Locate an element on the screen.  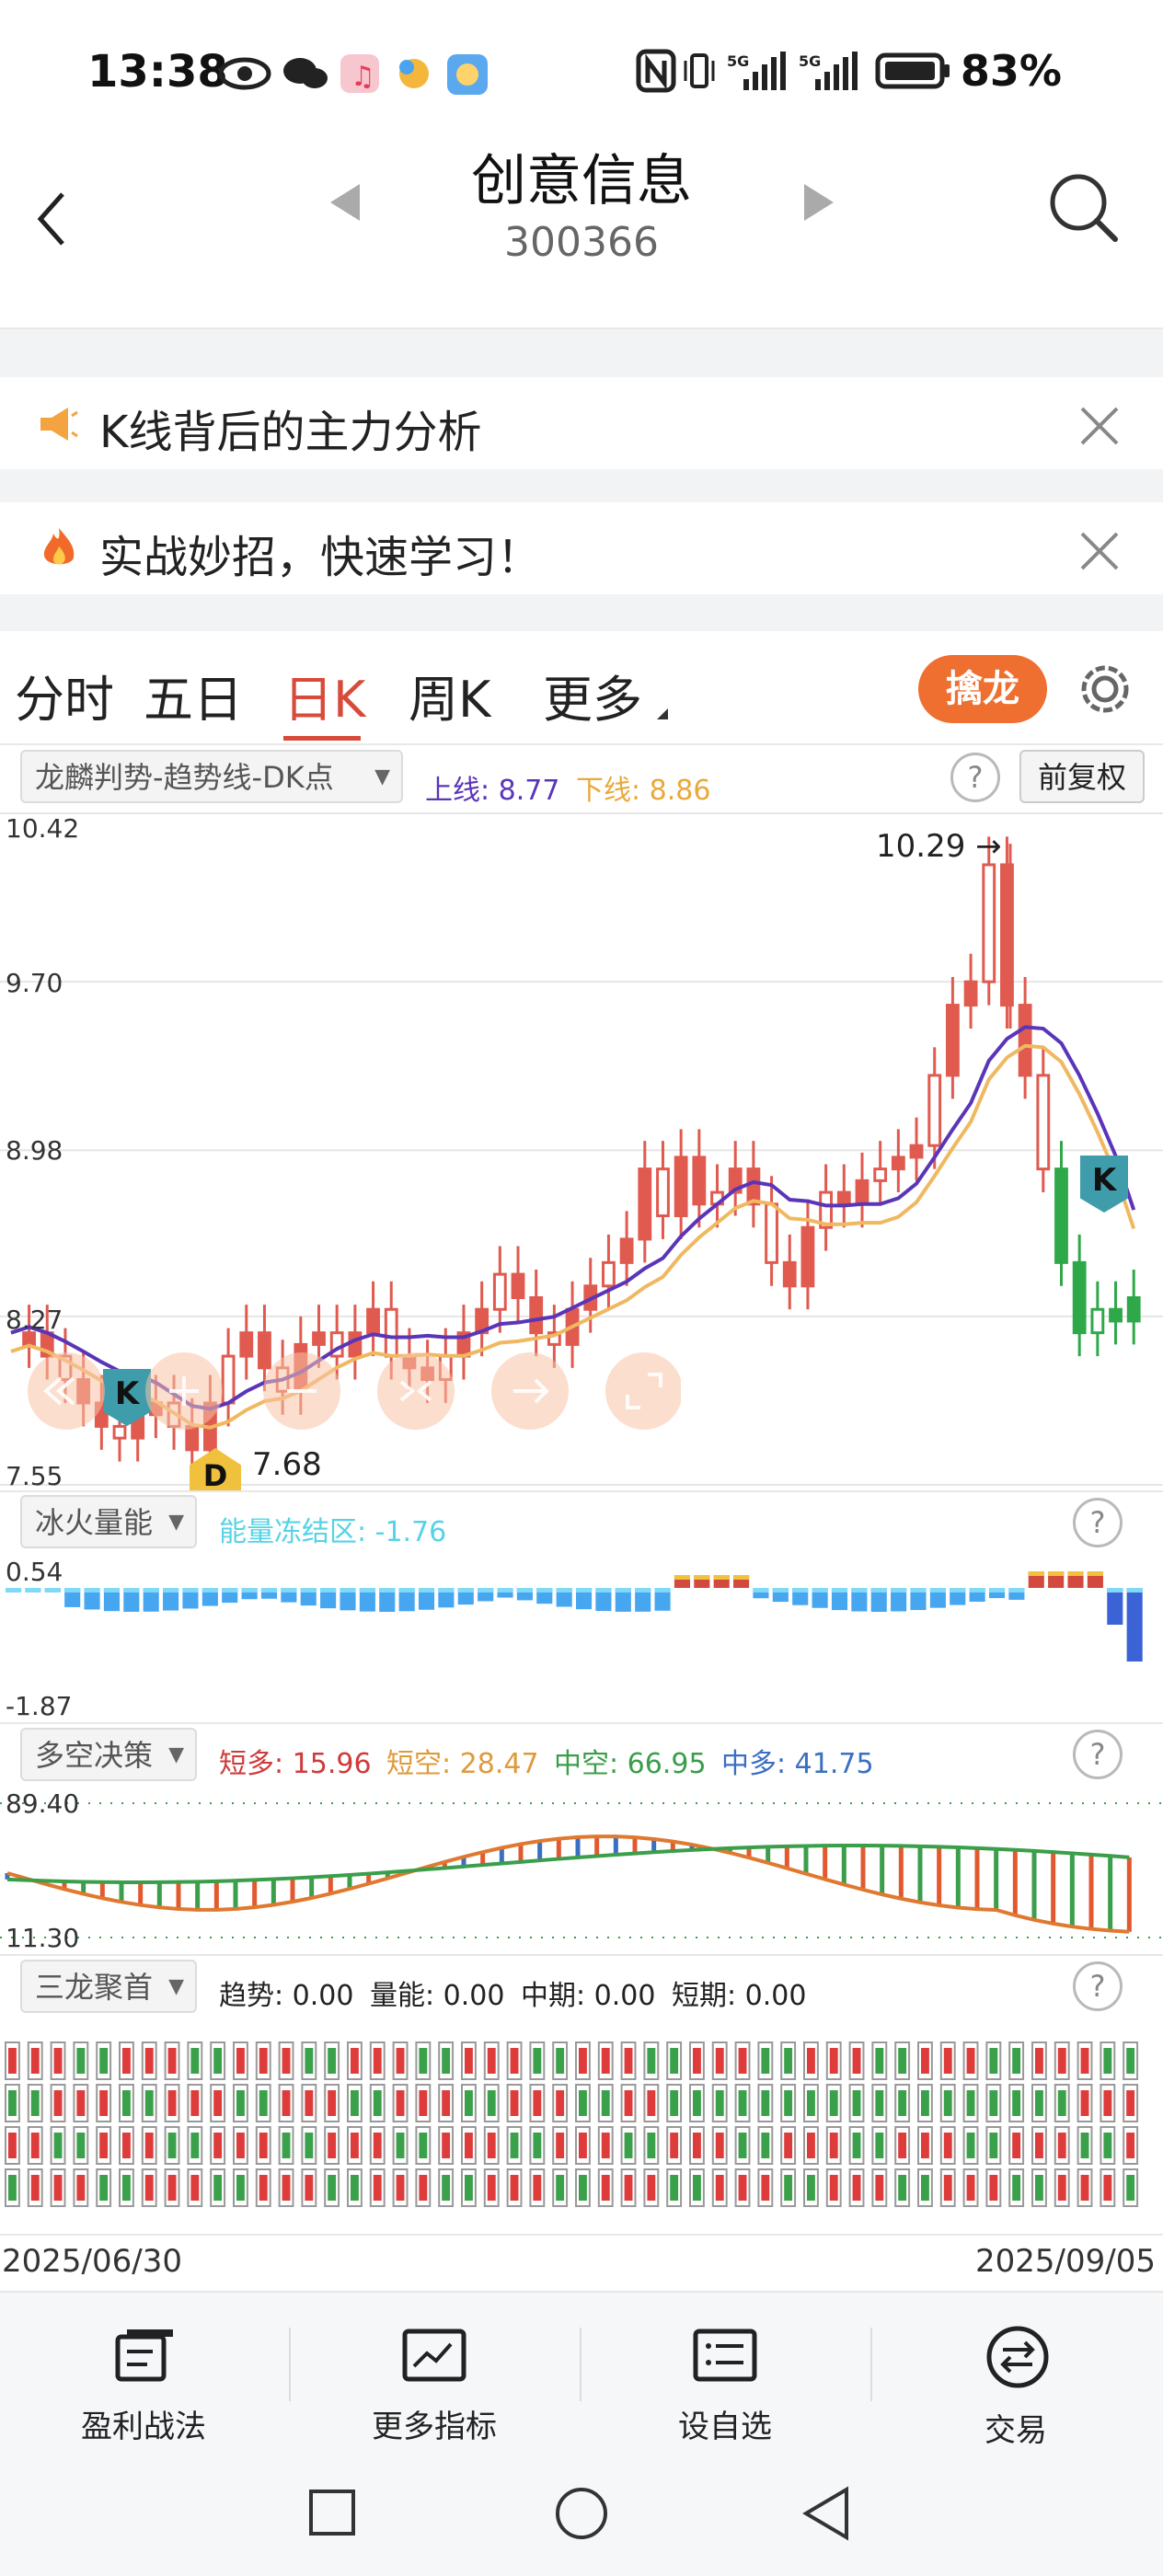
banner-learn-tips: 实战妙招，快速学习！ is located at coordinates (581, 548).